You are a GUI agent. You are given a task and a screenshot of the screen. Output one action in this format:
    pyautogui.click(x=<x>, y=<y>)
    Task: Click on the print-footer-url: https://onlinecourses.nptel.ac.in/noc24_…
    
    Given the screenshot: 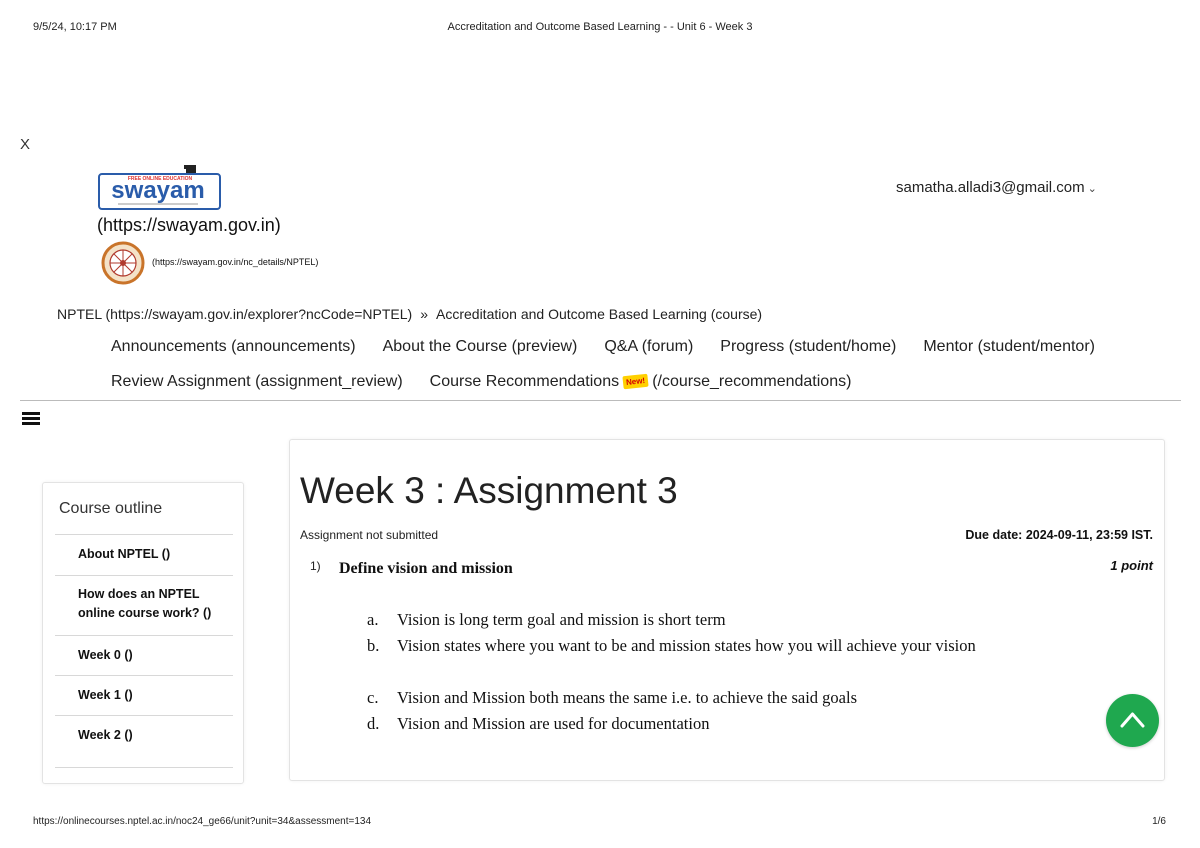 What is the action you would take?
    pyautogui.click(x=202, y=821)
    